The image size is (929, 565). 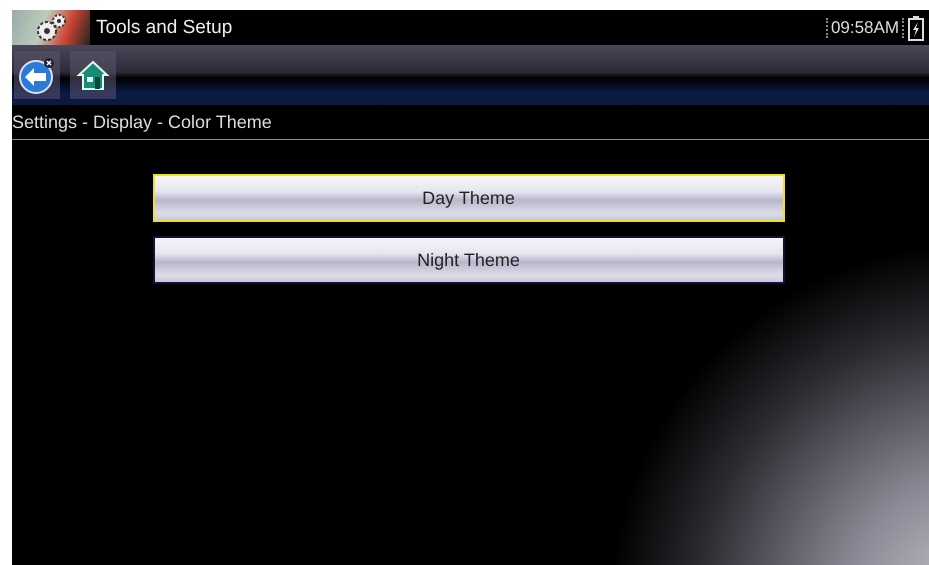 I want to click on back-arrow-icon, so click(x=37, y=75).